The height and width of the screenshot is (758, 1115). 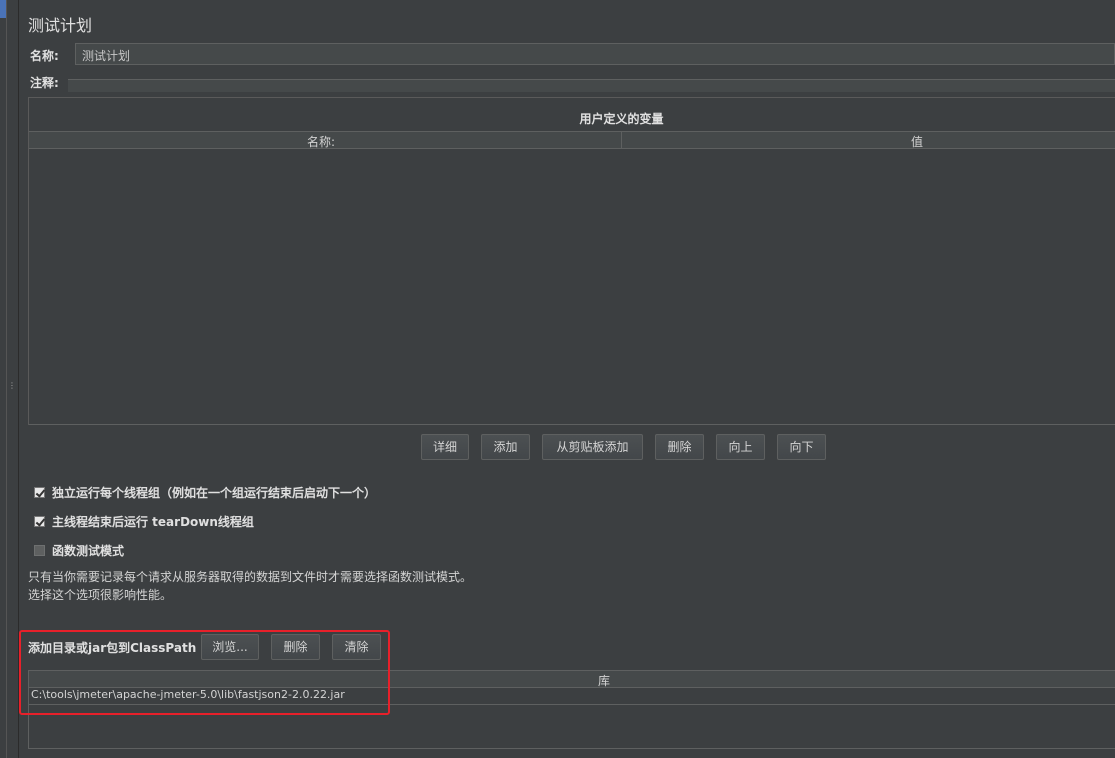 I want to click on option-serialize-threadgroups: 独立运行每个线程组（例如在一个组运行结束后启动下一个）, so click(x=205, y=492).